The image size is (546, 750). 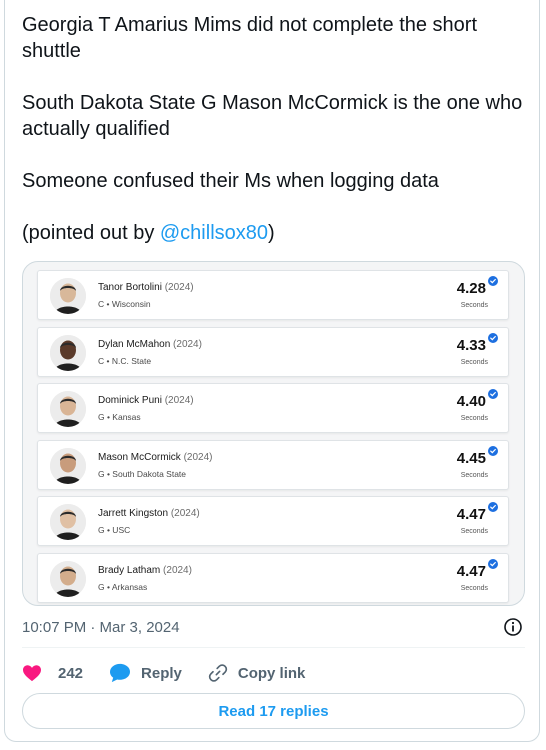 I want to click on player-position-school: G • USC, so click(x=114, y=530).